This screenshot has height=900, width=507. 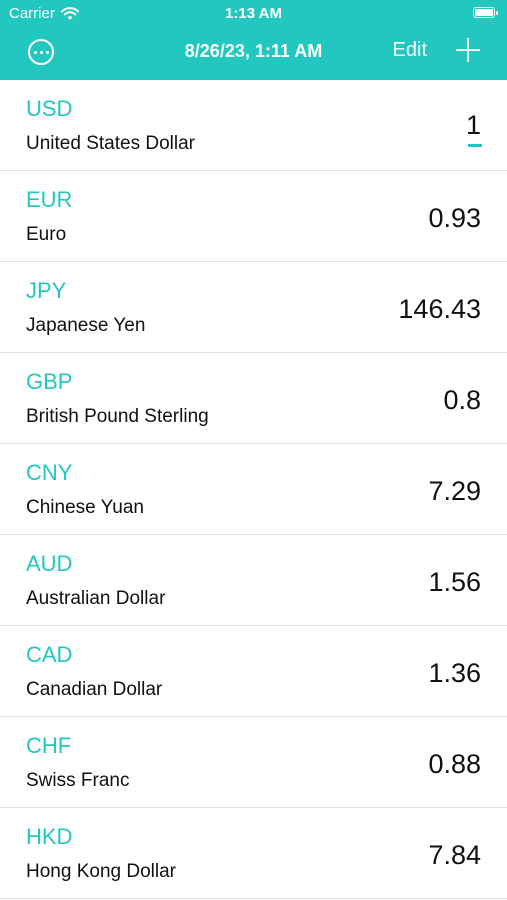 What do you see at coordinates (468, 50) in the screenshot?
I see `add-currency-button` at bounding box center [468, 50].